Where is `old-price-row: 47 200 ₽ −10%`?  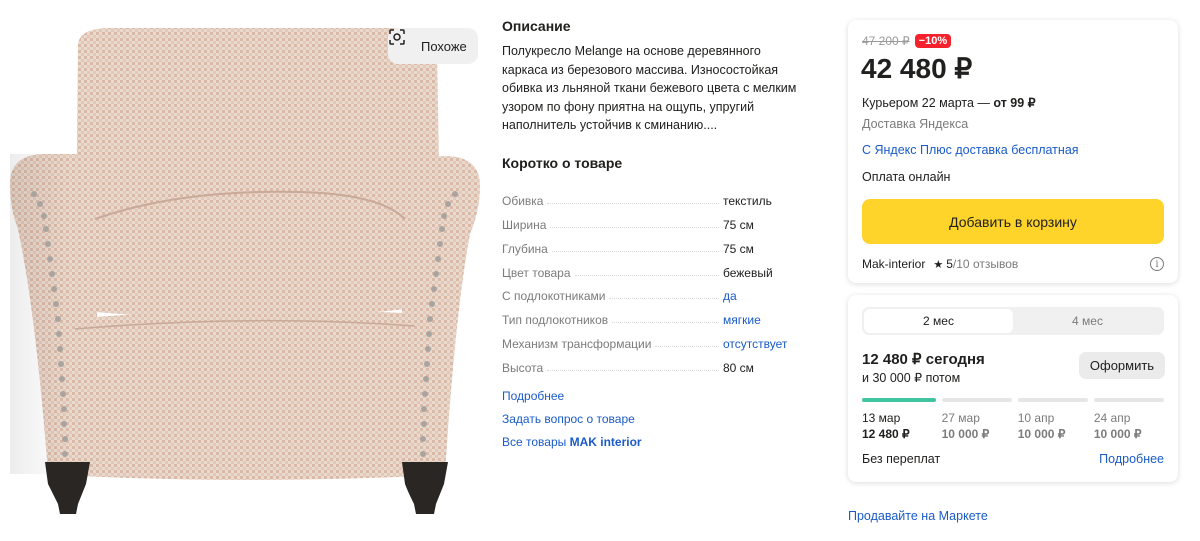
old-price-row: 47 200 ₽ −10% is located at coordinates (907, 41).